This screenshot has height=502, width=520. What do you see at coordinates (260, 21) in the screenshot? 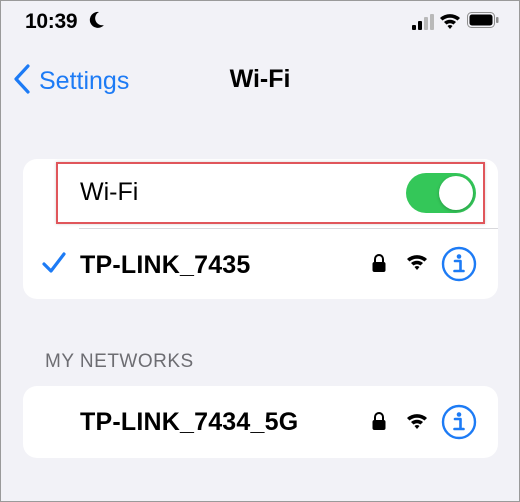
I see `status-bar: 10:39` at bounding box center [260, 21].